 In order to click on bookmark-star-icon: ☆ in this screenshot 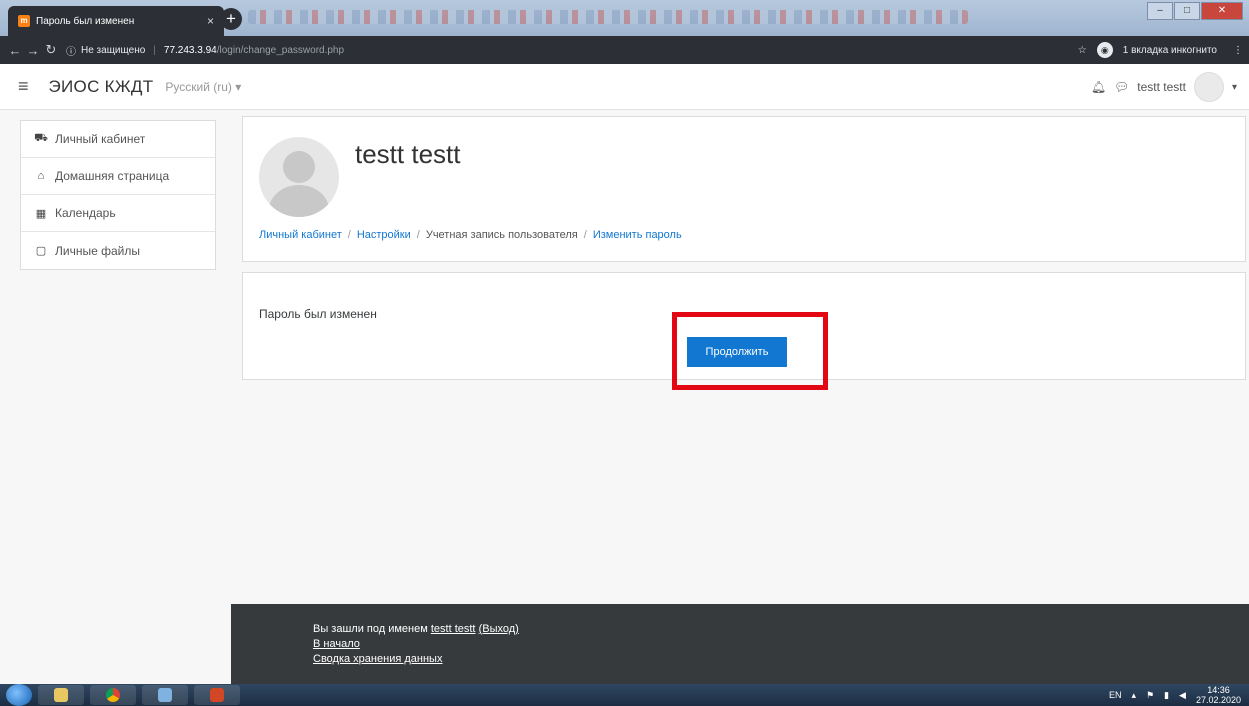, I will do `click(1082, 50)`.